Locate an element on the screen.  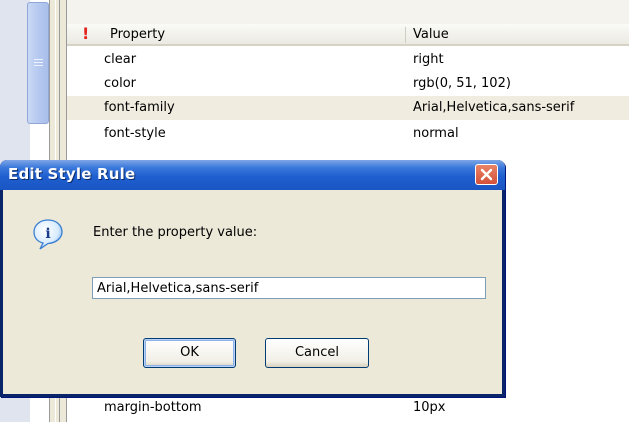
prompt-label: Enter the property value: is located at coordinates (175, 232).